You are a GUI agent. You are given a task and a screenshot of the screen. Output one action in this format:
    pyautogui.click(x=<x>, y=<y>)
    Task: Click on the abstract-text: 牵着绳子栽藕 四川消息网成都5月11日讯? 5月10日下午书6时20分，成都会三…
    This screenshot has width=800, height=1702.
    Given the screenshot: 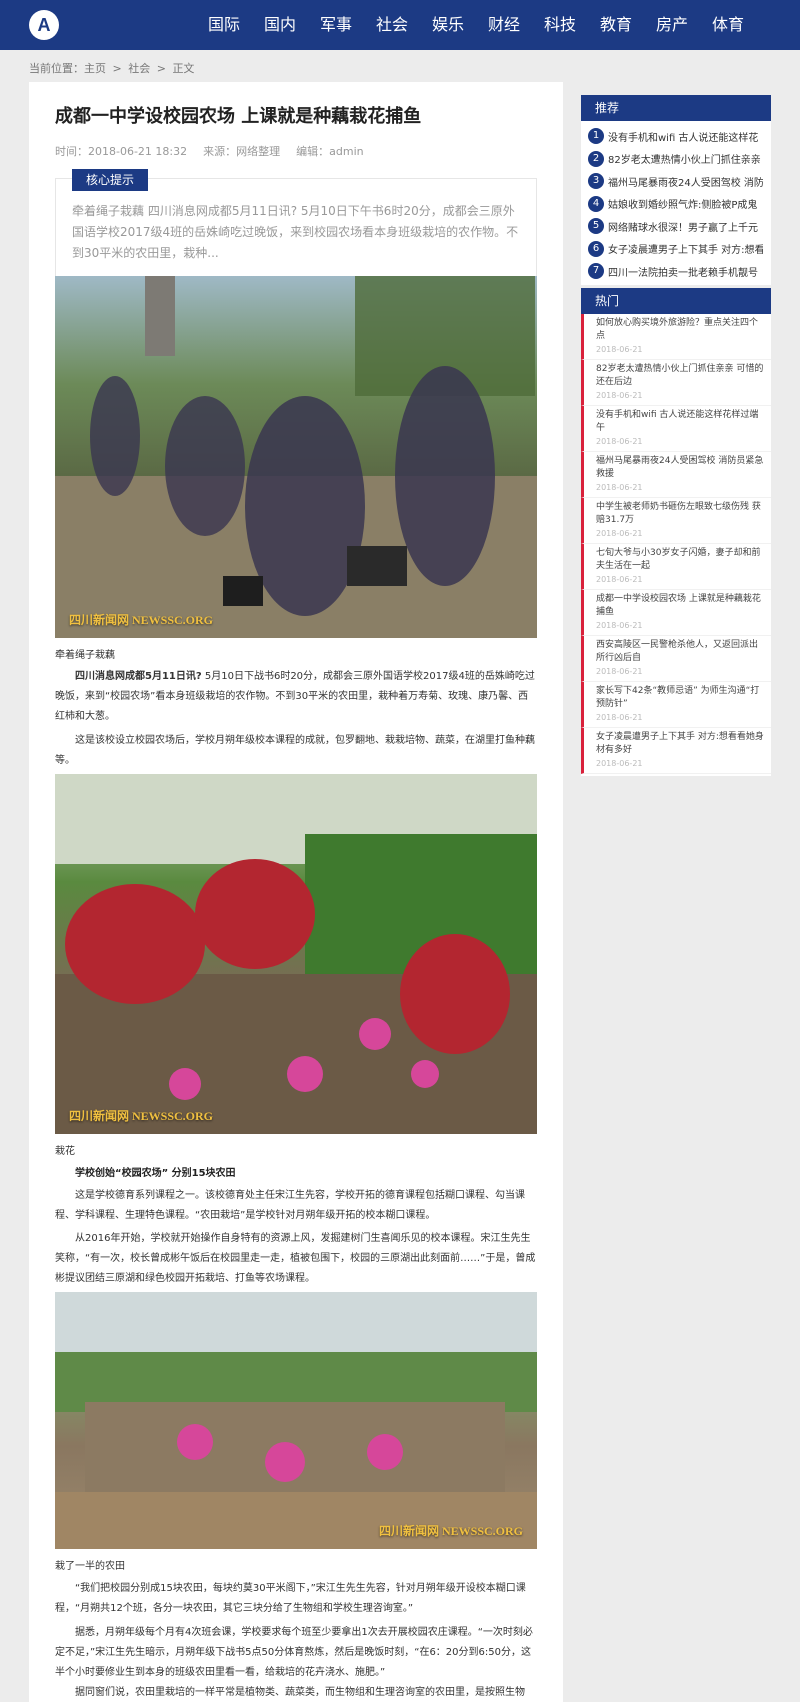 What is the action you would take?
    pyautogui.click(x=295, y=232)
    